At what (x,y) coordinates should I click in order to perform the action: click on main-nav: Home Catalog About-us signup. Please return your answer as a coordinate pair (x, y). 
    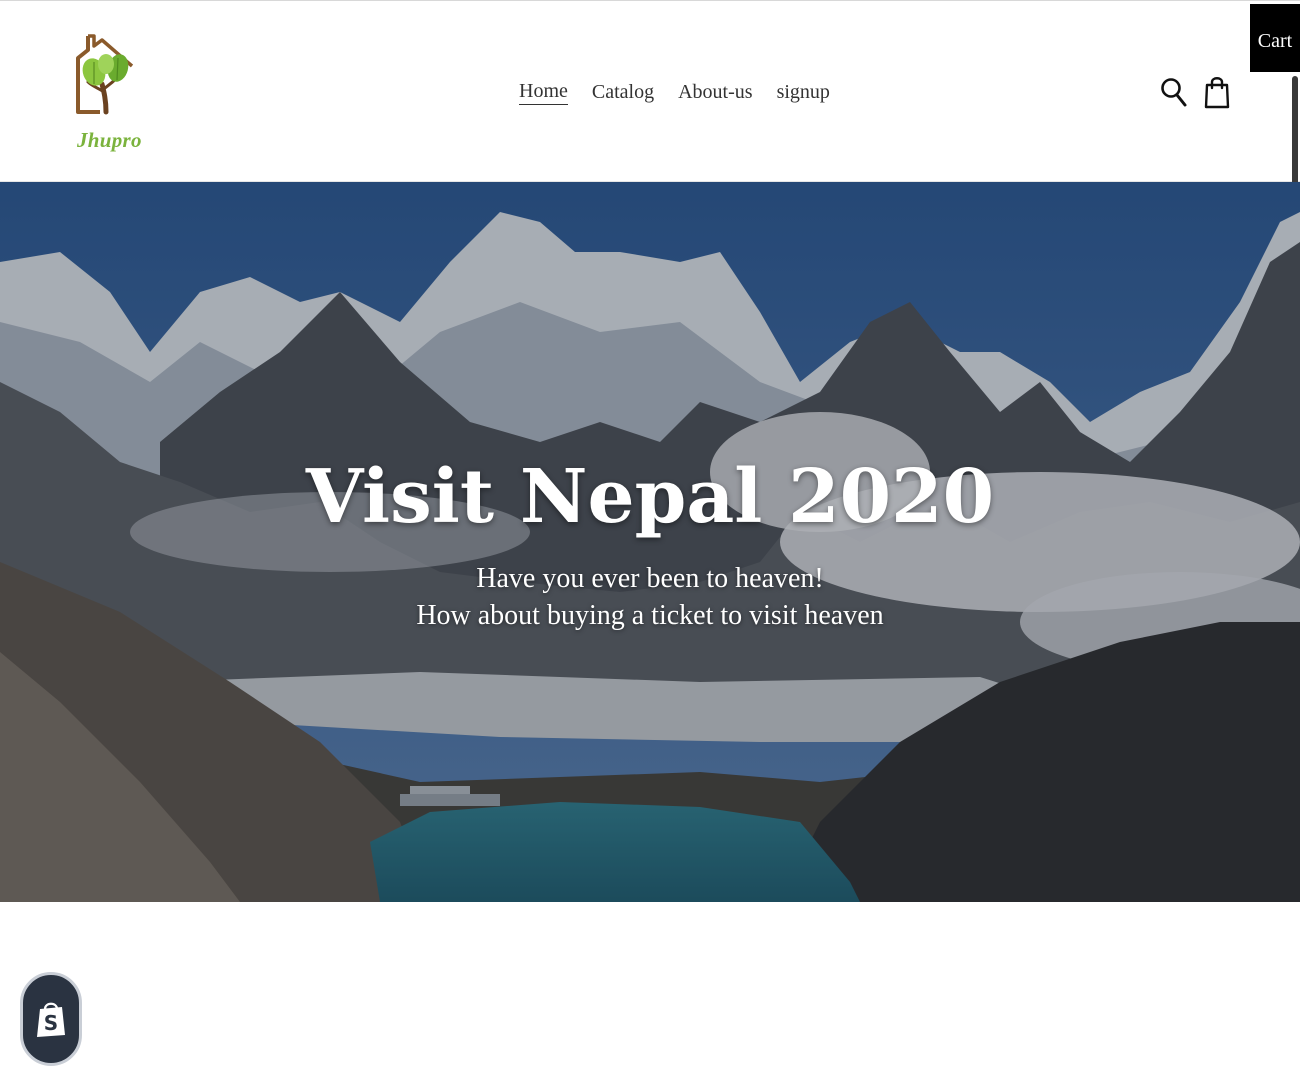
    Looking at the image, I should click on (674, 93).